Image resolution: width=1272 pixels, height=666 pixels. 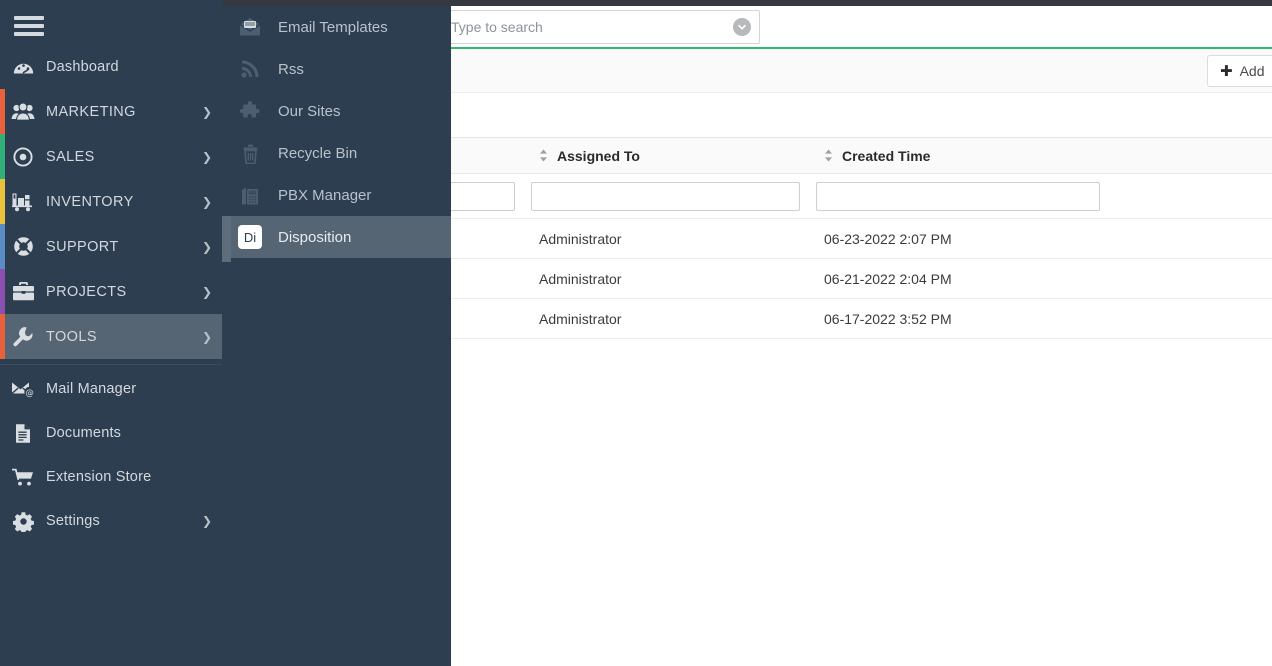 I want to click on cell-created-time: 06-21-2022 2:04 PM, so click(x=888, y=278).